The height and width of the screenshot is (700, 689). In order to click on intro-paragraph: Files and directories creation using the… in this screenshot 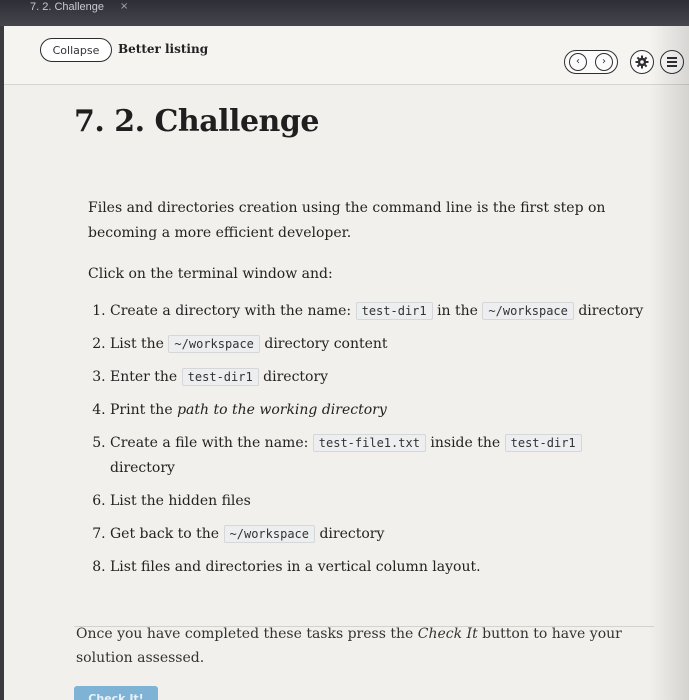, I will do `click(347, 220)`.